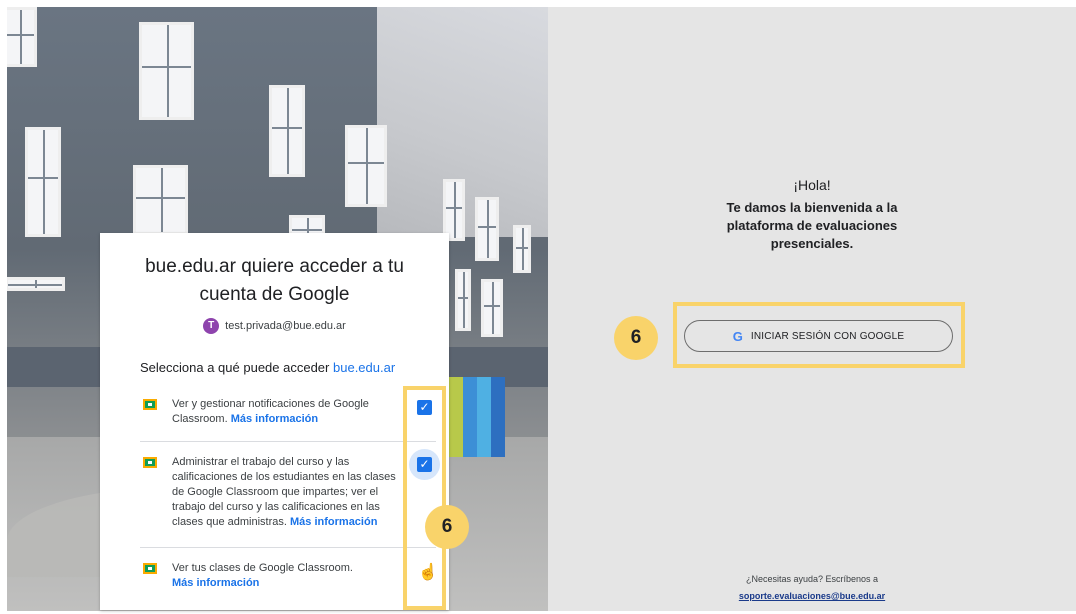  I want to click on account-email: test.privada@bue.edu.ar, so click(285, 326).